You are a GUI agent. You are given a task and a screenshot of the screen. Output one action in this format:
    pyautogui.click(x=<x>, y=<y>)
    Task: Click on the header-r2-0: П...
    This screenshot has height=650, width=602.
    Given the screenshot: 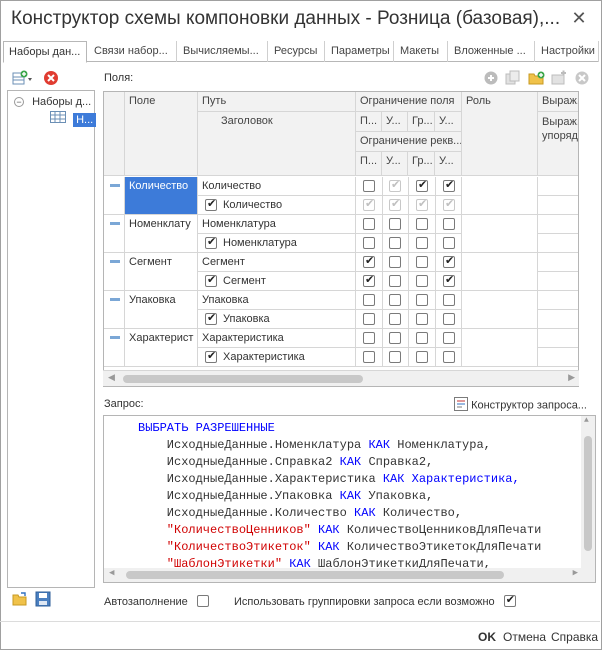 What is the action you would take?
    pyautogui.click(x=369, y=164)
    